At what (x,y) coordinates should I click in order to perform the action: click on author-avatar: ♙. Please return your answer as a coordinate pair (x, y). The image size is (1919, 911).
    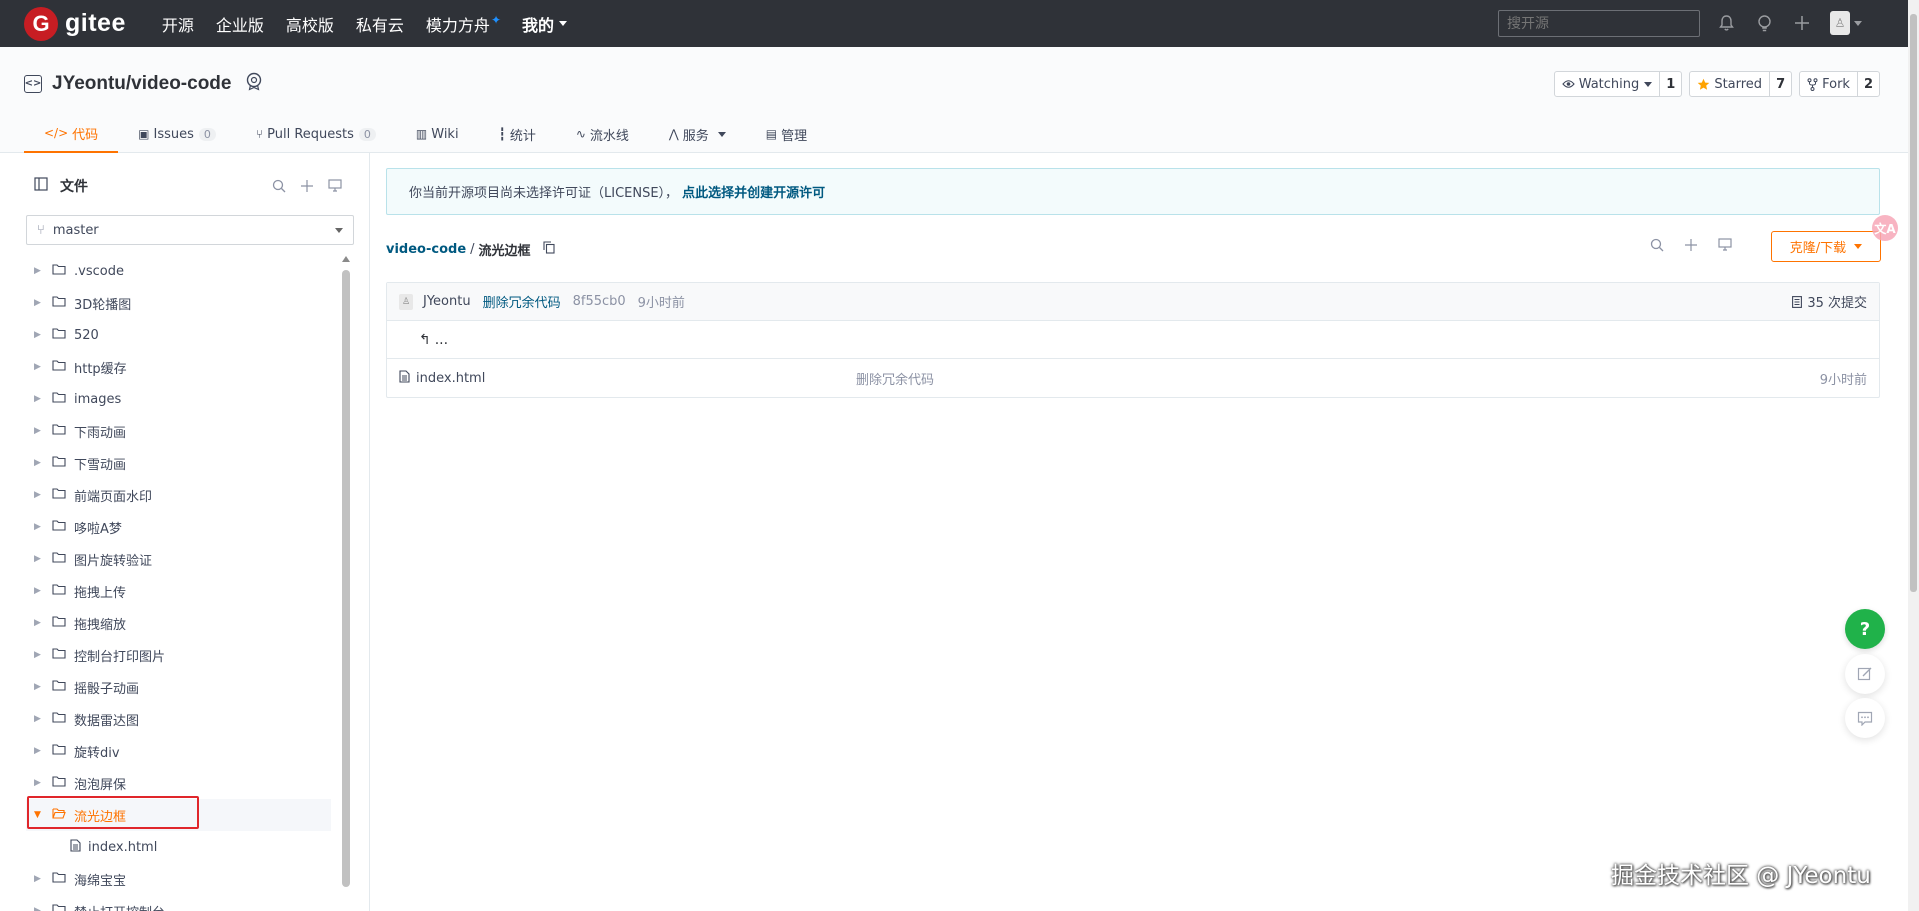
    Looking at the image, I should click on (406, 301).